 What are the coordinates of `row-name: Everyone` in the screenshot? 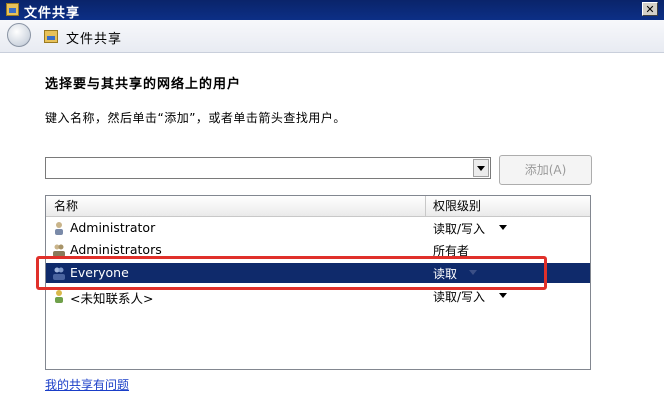 It's located at (99, 272).